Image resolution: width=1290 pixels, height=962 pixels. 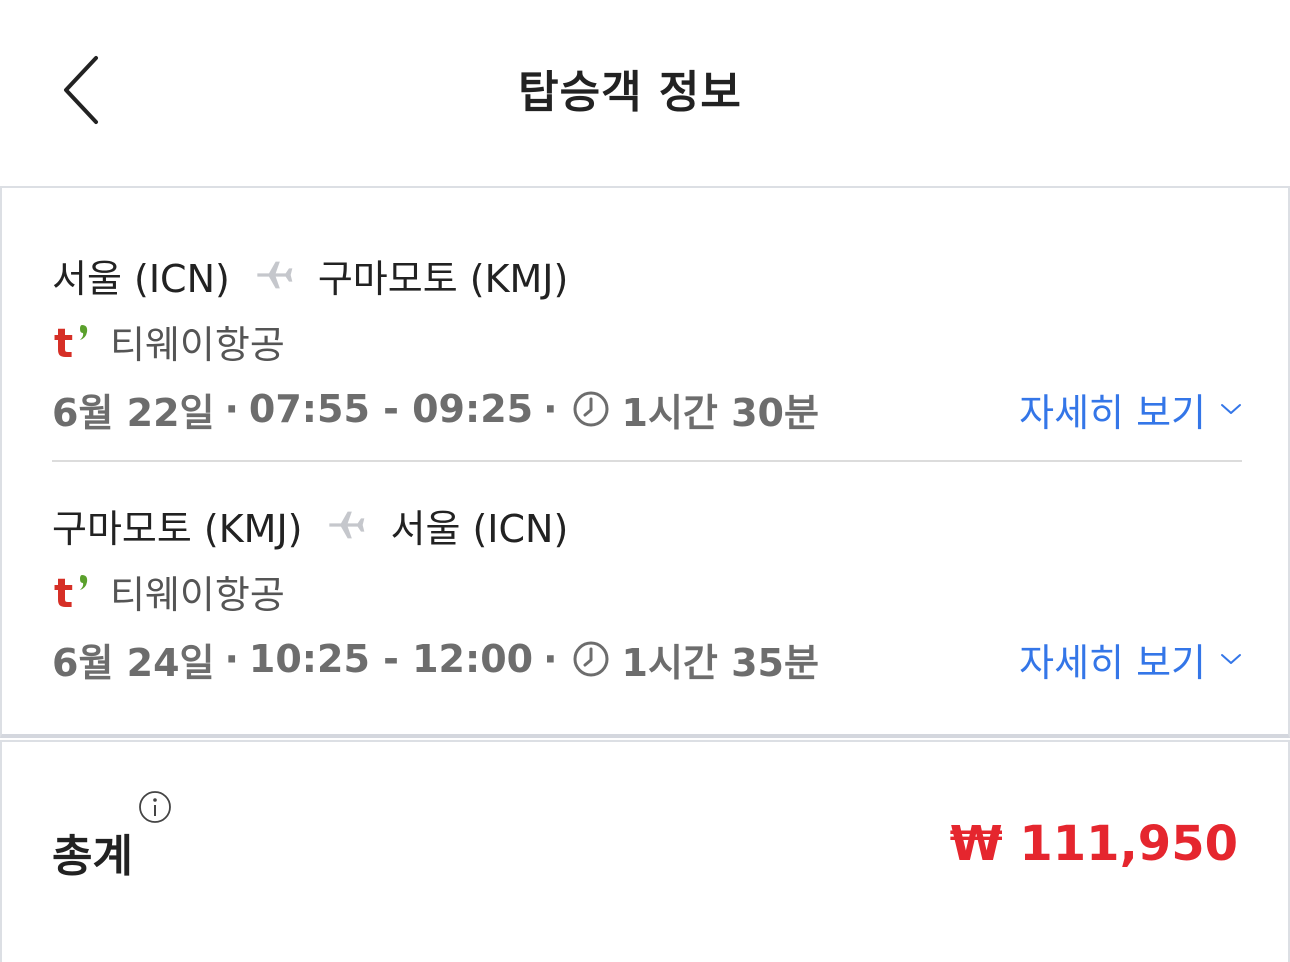 What do you see at coordinates (391, 659) in the screenshot?
I see `flight-time: 10:25 - 12:00` at bounding box center [391, 659].